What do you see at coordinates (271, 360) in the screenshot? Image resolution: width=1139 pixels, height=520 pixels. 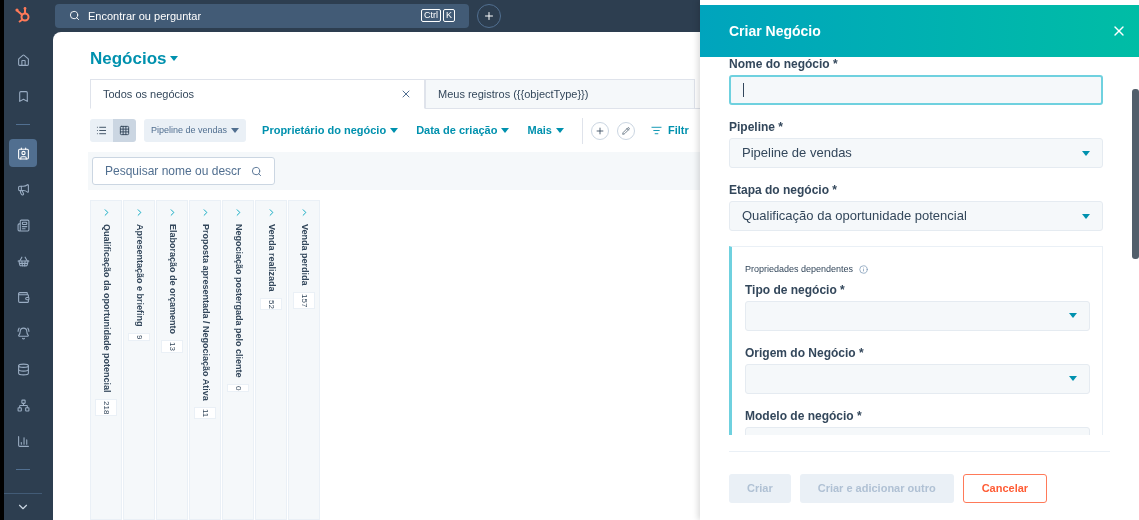 I see `stage-column: Venda realizada 52` at bounding box center [271, 360].